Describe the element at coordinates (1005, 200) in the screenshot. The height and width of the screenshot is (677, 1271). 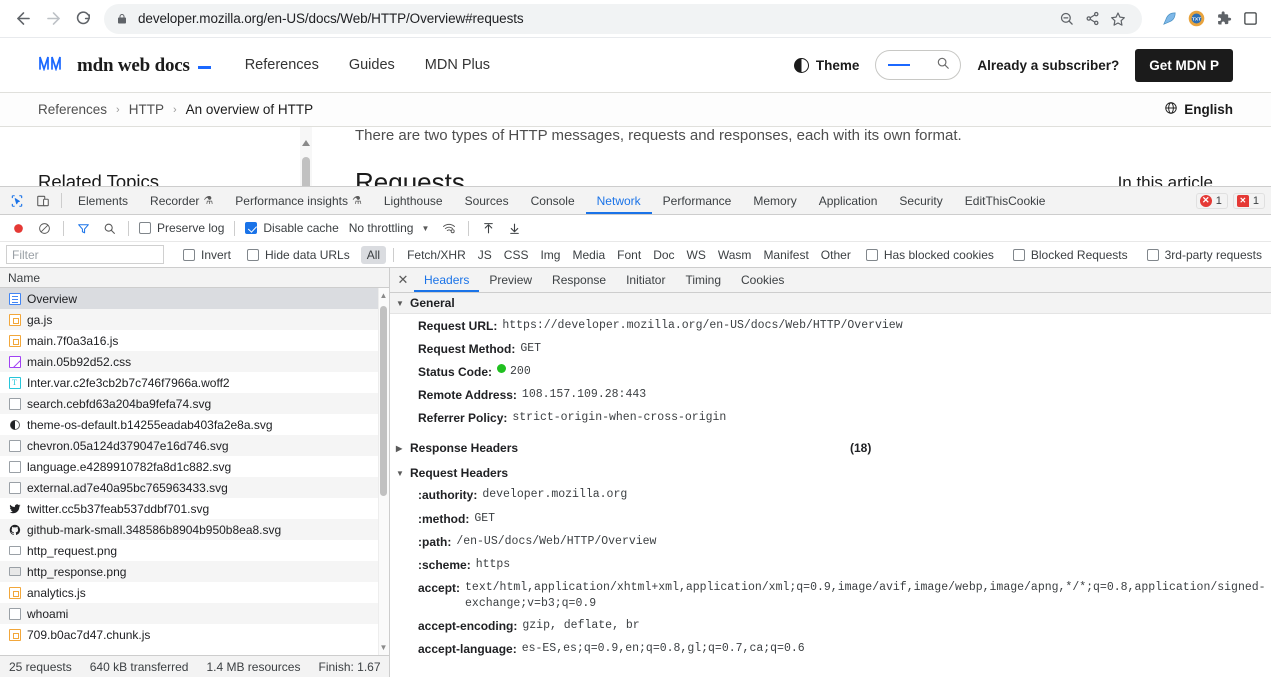
I see `tab-editthiscookie: EditThisCookie` at that location.